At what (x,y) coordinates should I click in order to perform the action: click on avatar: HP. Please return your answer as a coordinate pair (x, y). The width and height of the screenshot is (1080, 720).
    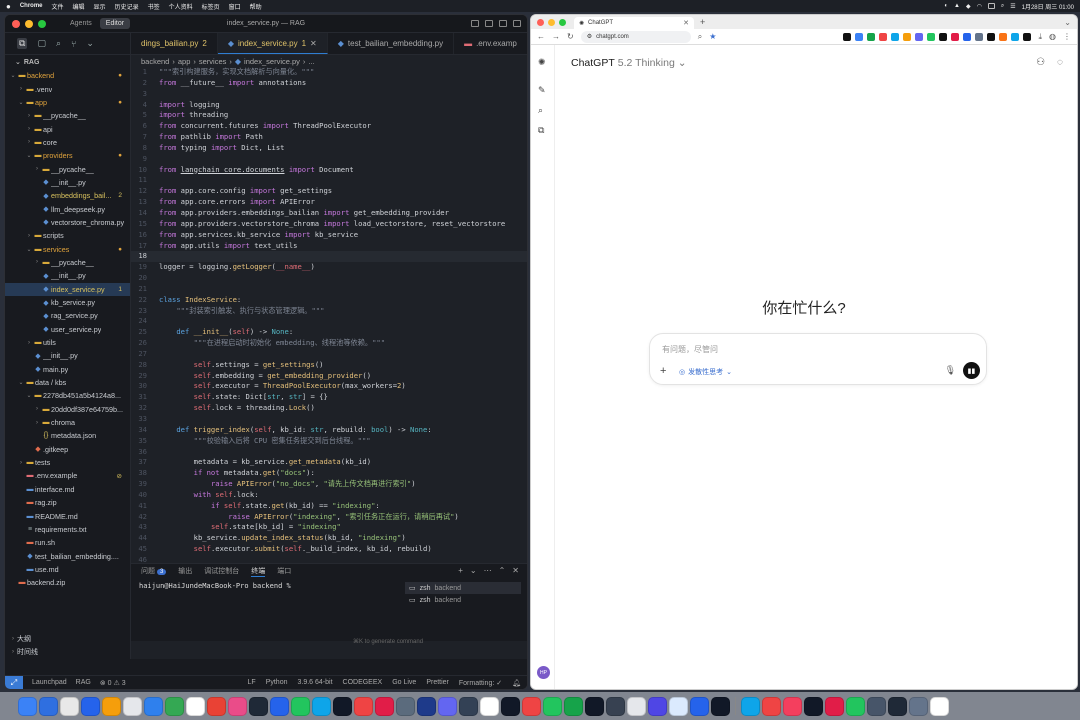
    Looking at the image, I should click on (543, 672).